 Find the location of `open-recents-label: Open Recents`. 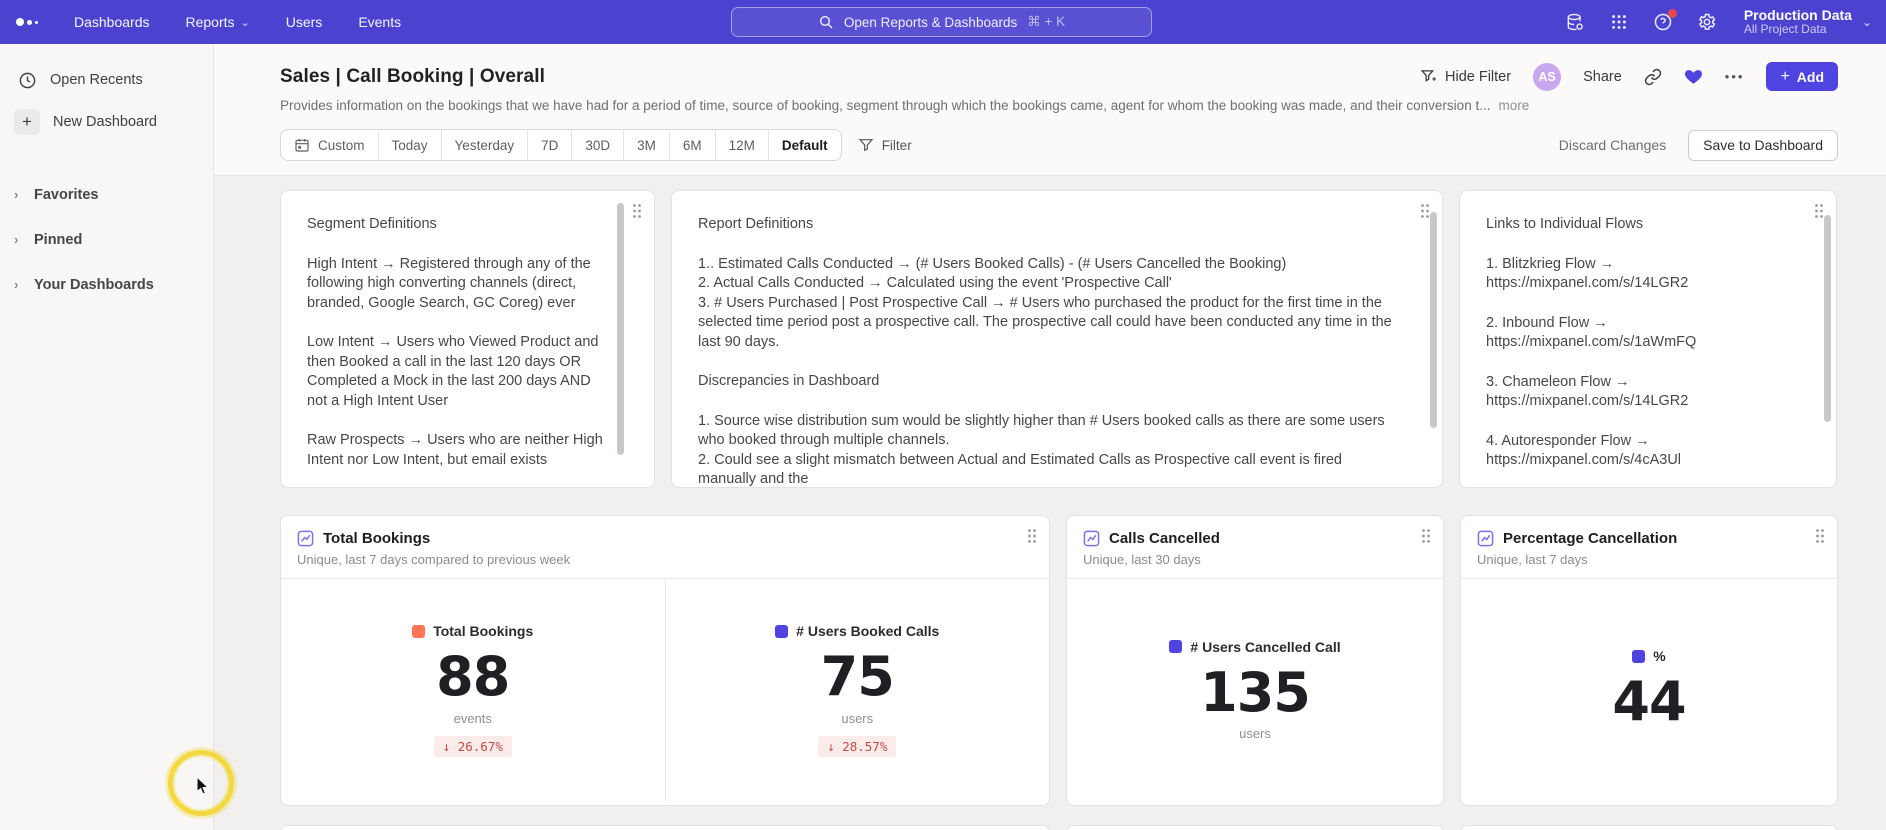

open-recents-label: Open Recents is located at coordinates (96, 80).